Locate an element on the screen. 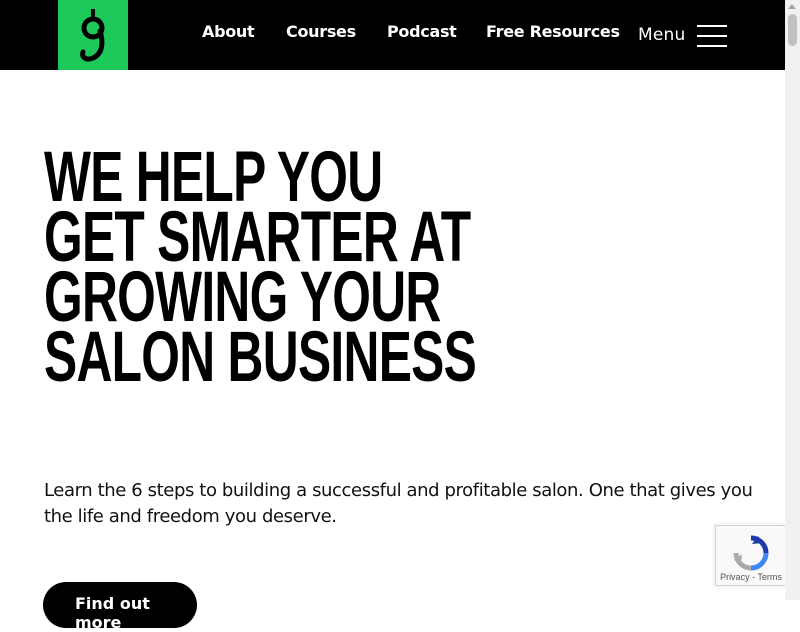 This screenshot has height=632, width=800. find-out-more-button: Find out more is located at coordinates (120, 607).